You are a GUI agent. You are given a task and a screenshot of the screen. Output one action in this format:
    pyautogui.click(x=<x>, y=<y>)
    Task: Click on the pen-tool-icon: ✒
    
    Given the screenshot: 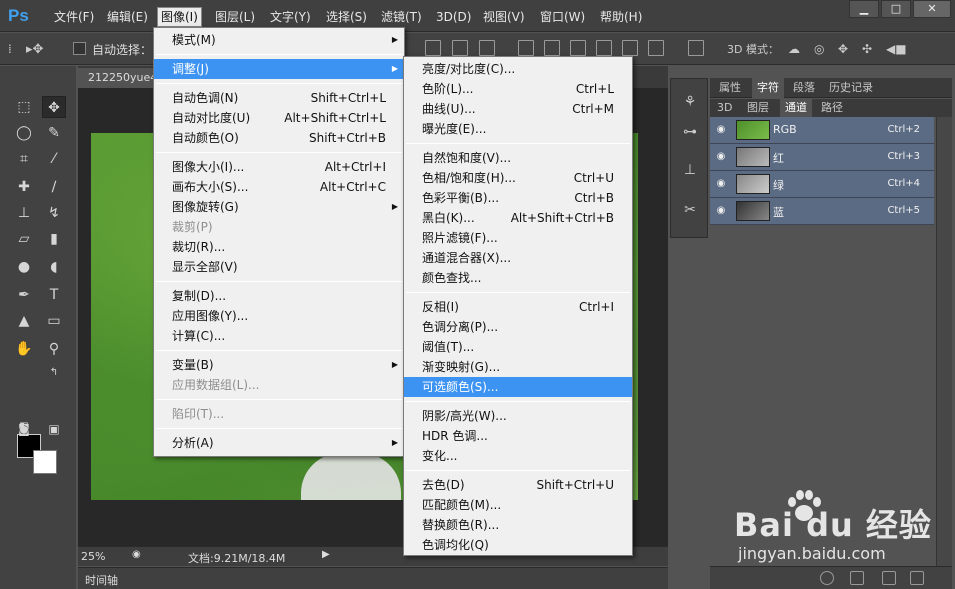 What is the action you would take?
    pyautogui.click(x=24, y=295)
    